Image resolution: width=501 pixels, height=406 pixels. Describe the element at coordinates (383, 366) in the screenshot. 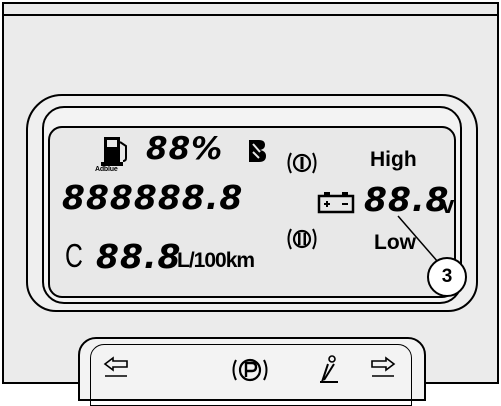

I see `right-turn-arrow-icon` at that location.